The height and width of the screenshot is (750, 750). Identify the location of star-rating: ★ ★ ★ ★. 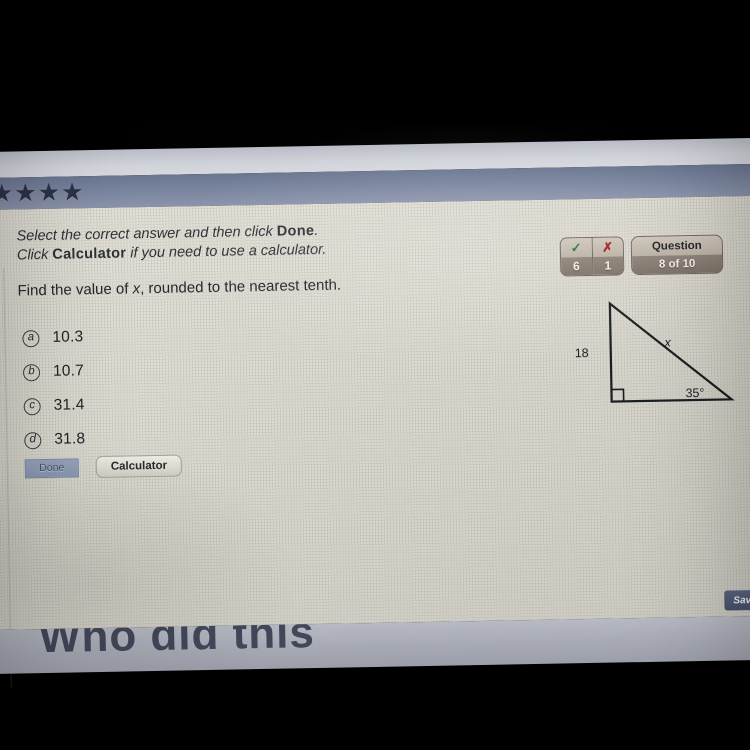
(42, 192).